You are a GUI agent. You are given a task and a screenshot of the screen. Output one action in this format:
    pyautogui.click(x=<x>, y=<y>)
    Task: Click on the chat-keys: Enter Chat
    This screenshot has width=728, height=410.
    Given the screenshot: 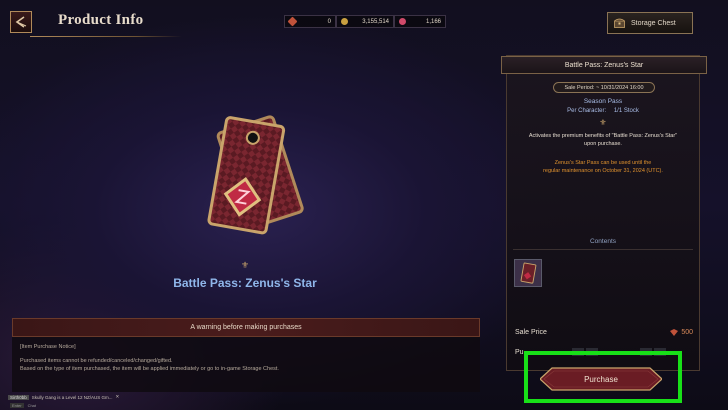 What is the action you would take?
    pyautogui.click(x=23, y=405)
    